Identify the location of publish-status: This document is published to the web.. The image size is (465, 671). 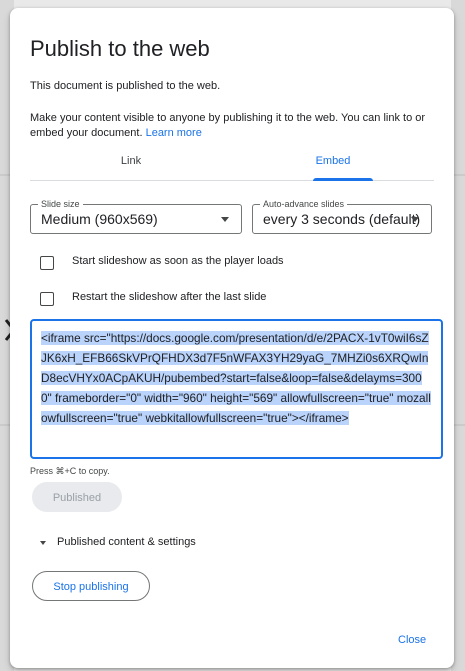
(125, 86).